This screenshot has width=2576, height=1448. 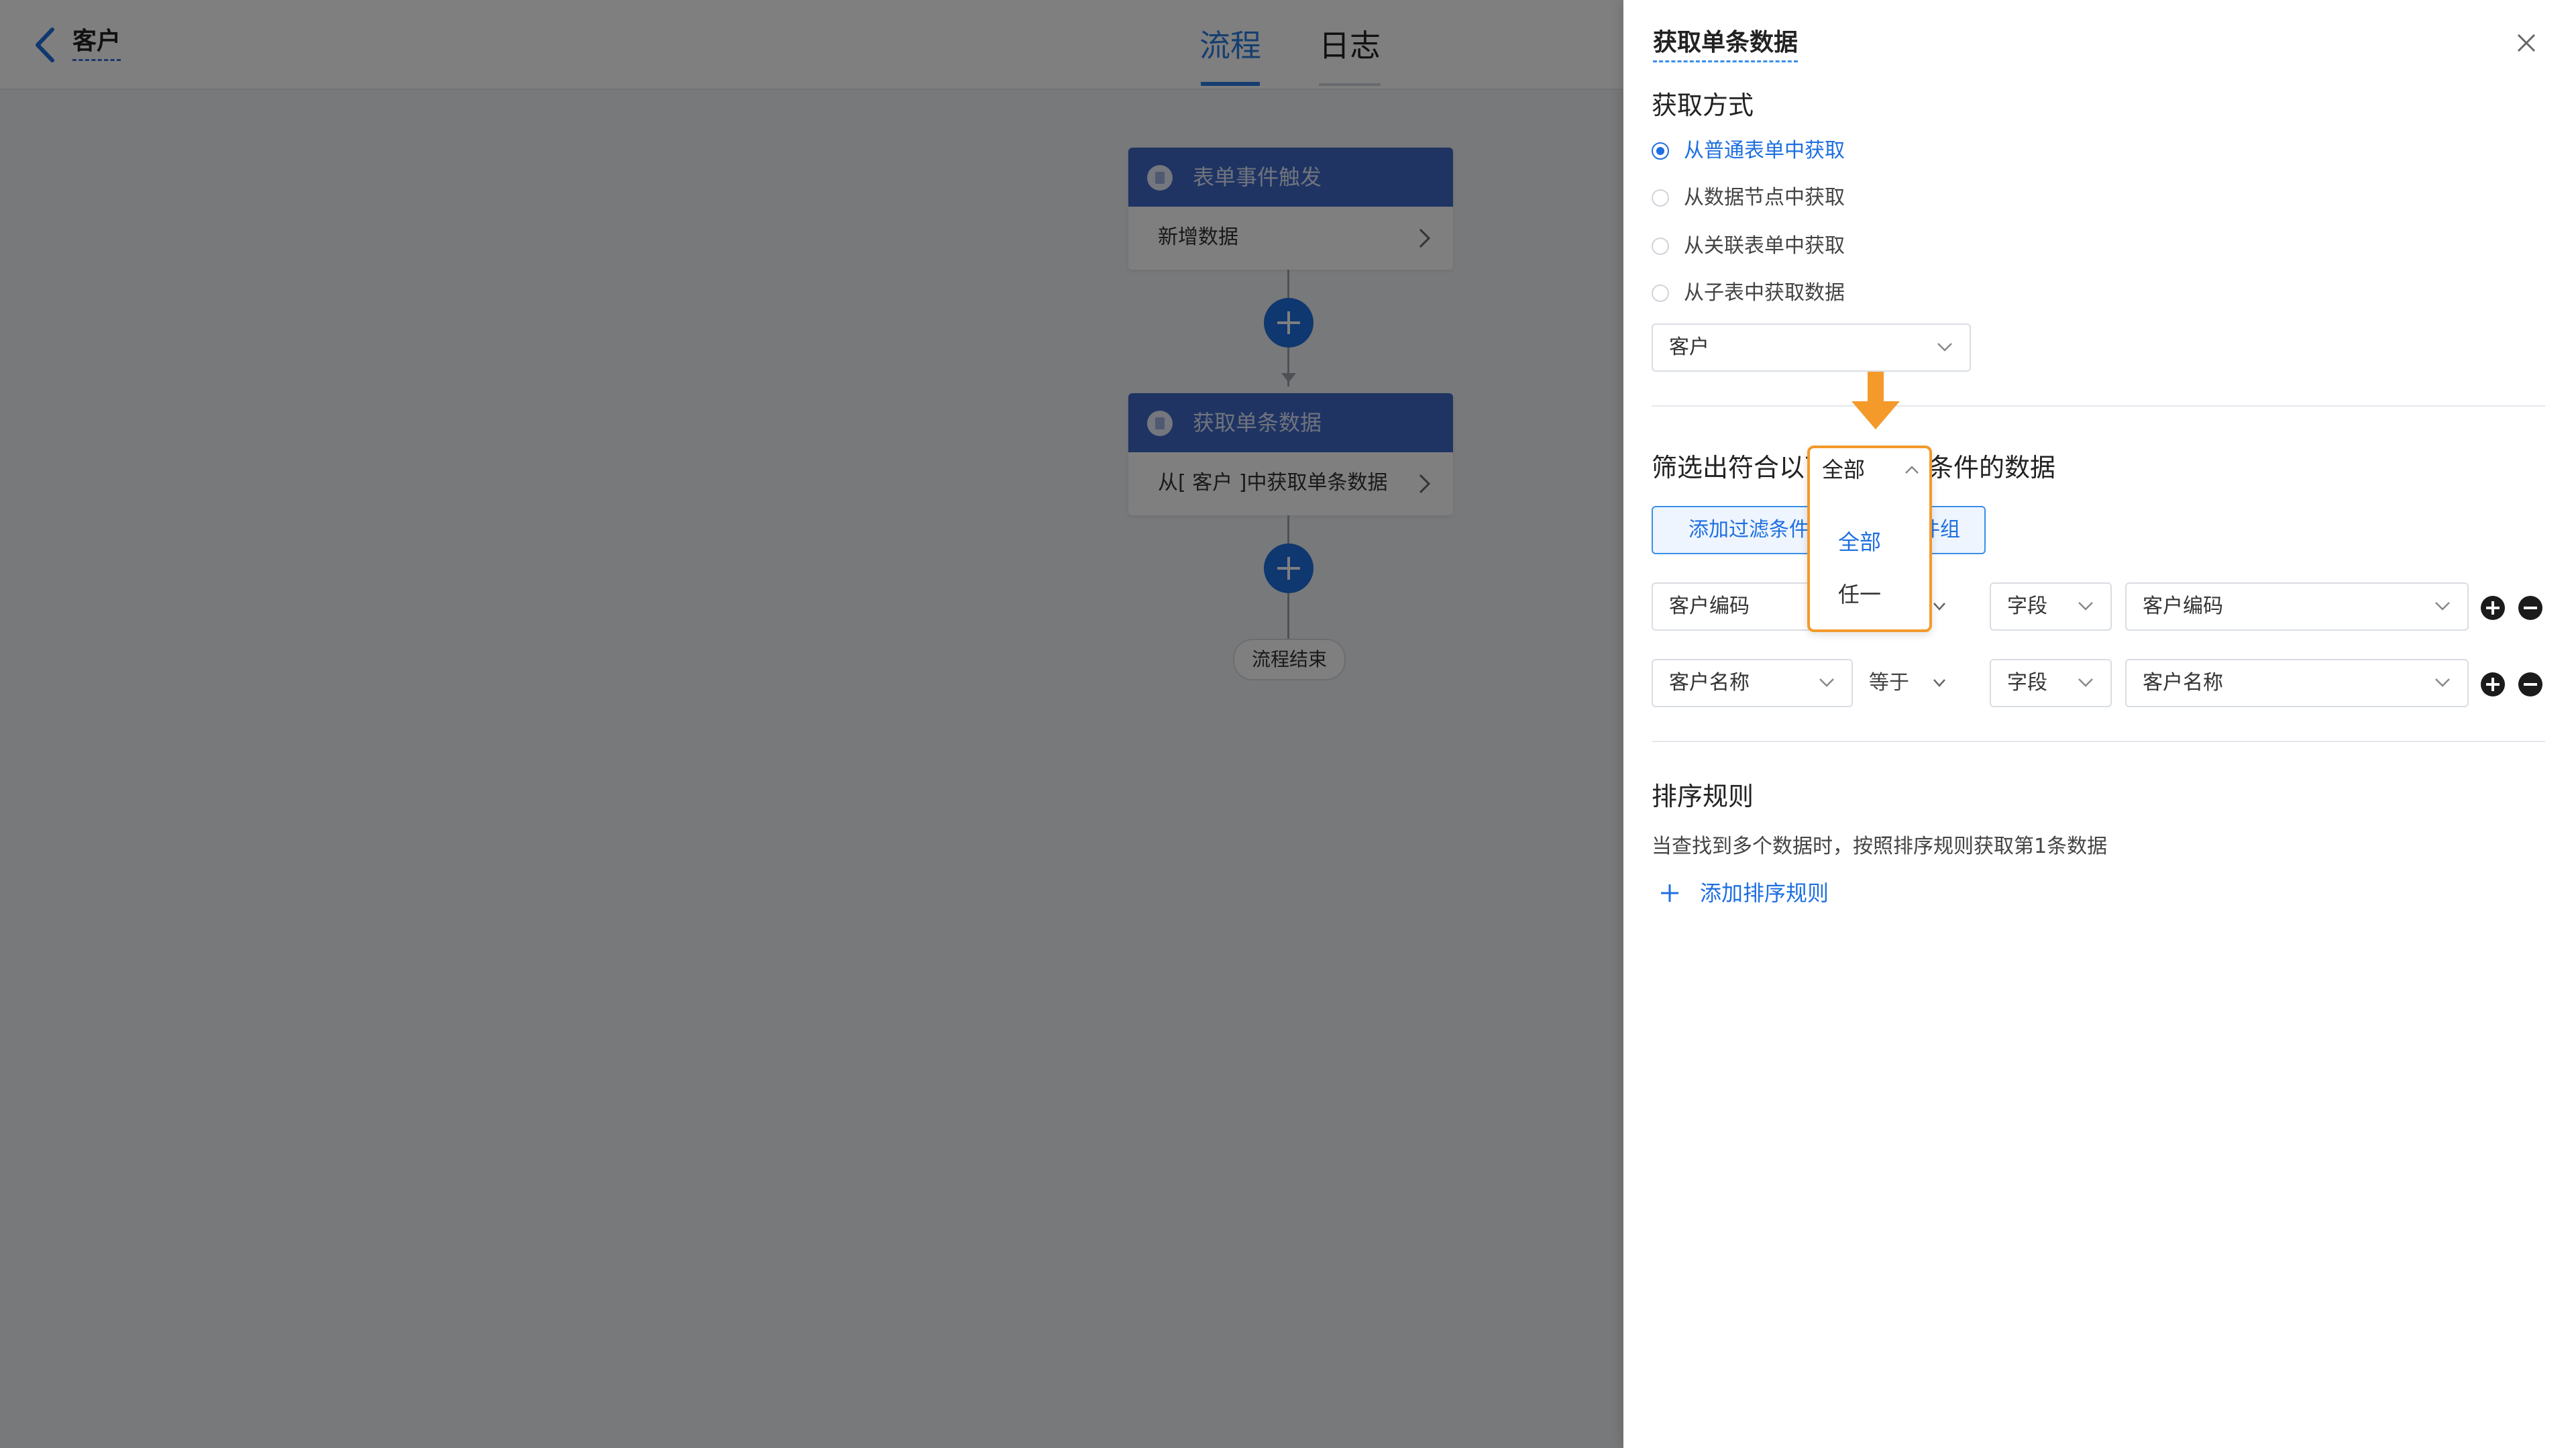 I want to click on sort-rules-description: 当查找到多个数据时，按照排序规则获取第1条数据, so click(x=1880, y=846).